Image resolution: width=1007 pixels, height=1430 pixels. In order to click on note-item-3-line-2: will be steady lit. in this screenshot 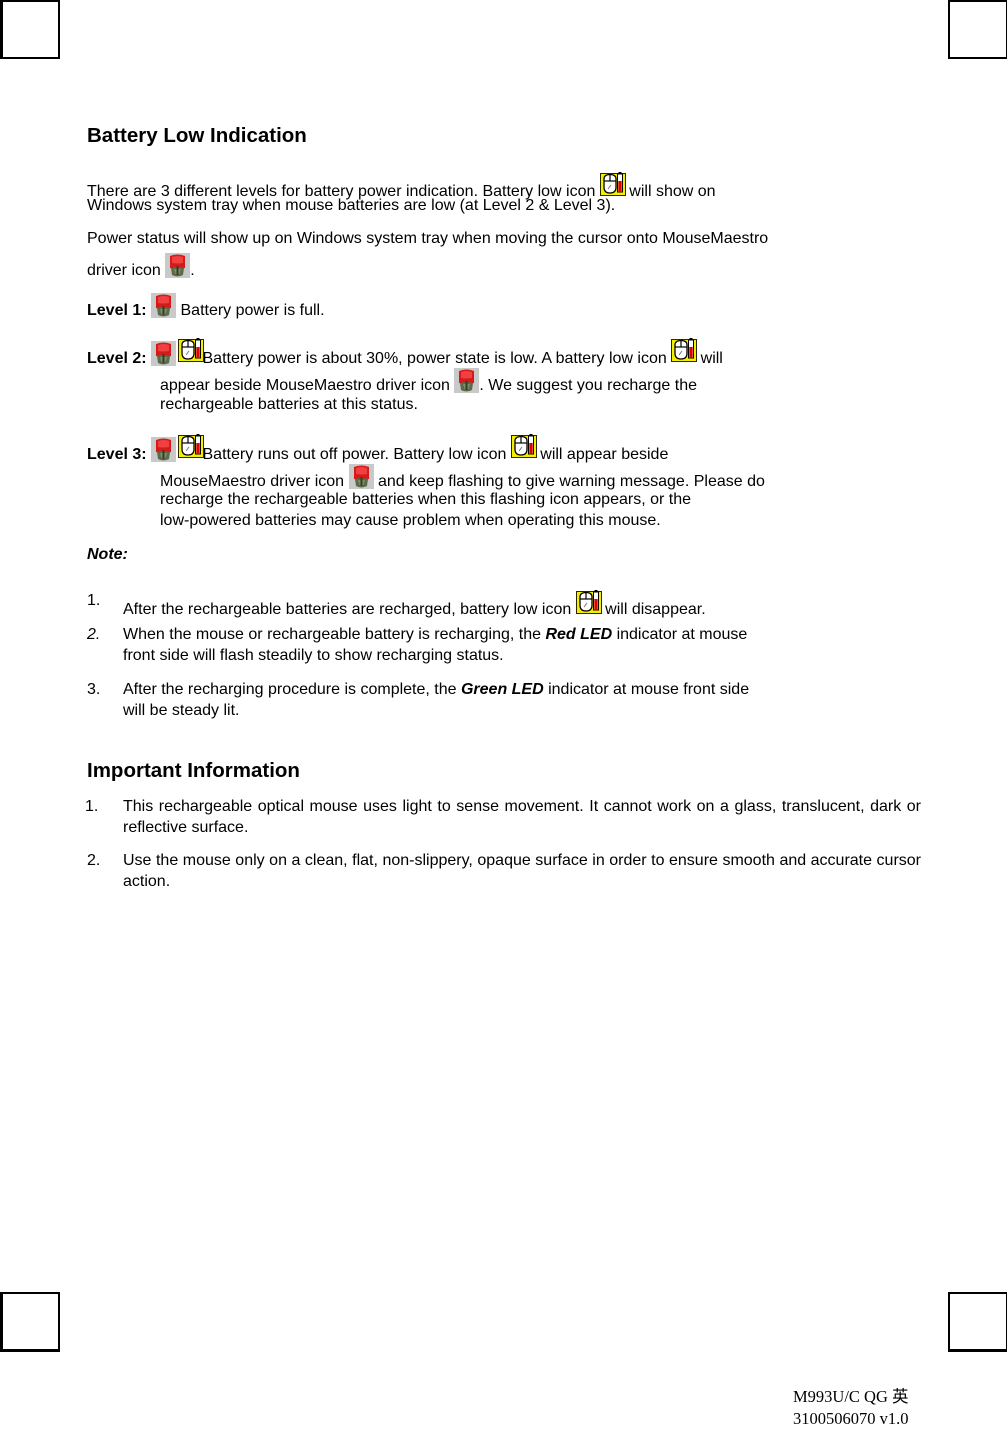, I will do `click(181, 710)`.